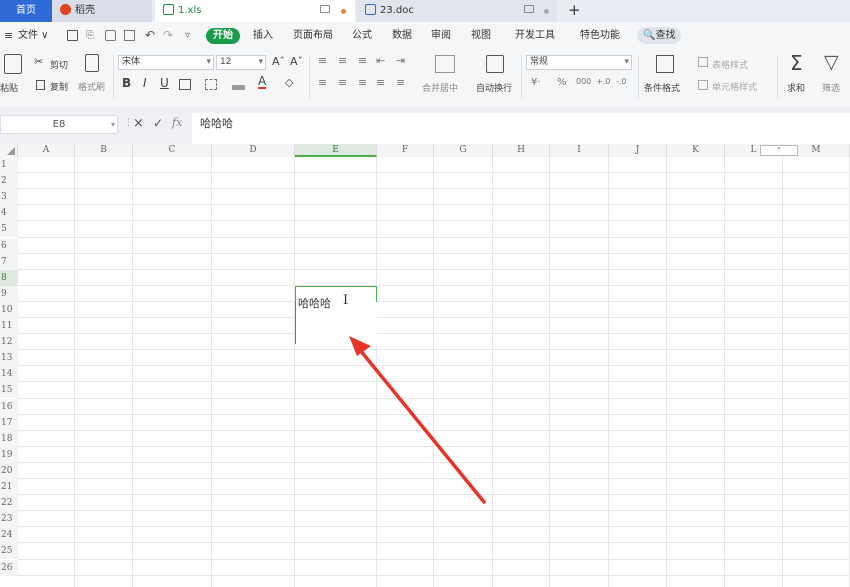 The image size is (850, 587). I want to click on arrow-head, so click(360, 346).